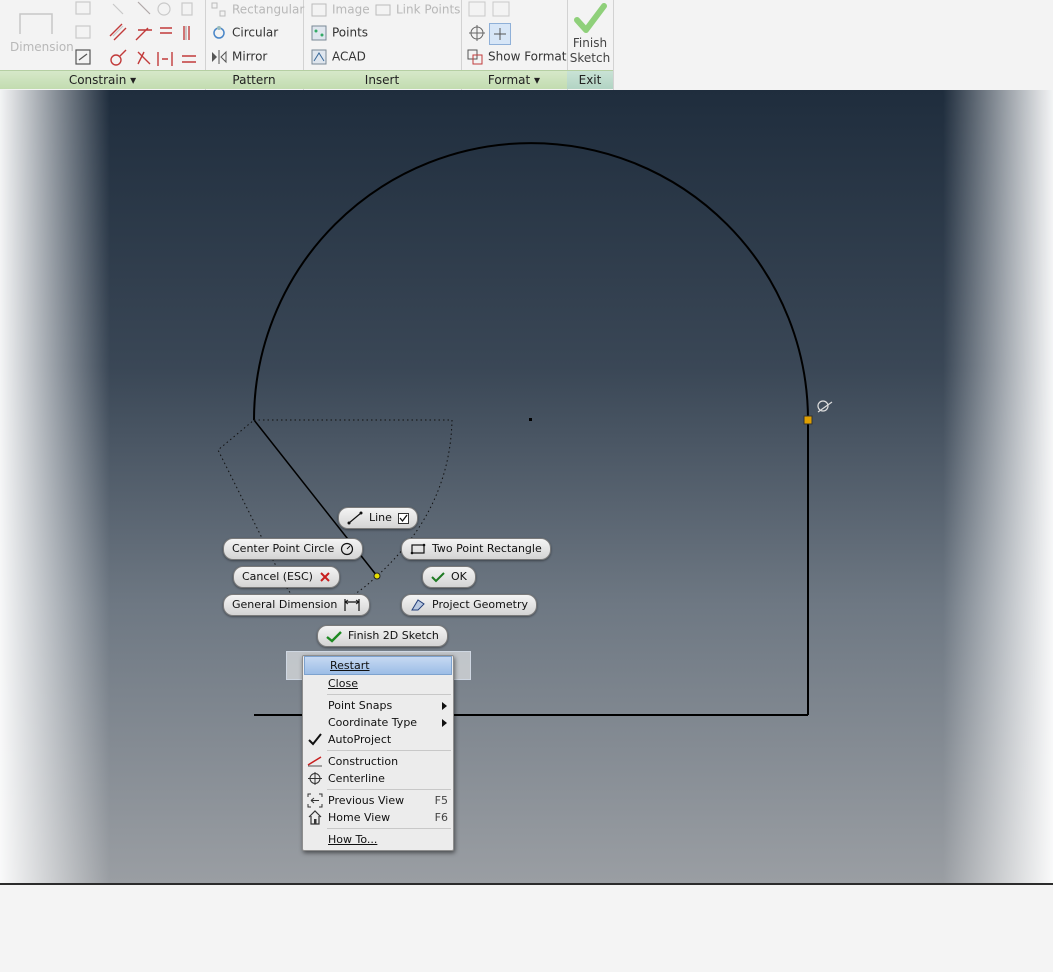 The height and width of the screenshot is (972, 1053). I want to click on circular-pattern-icon, so click(219, 32).